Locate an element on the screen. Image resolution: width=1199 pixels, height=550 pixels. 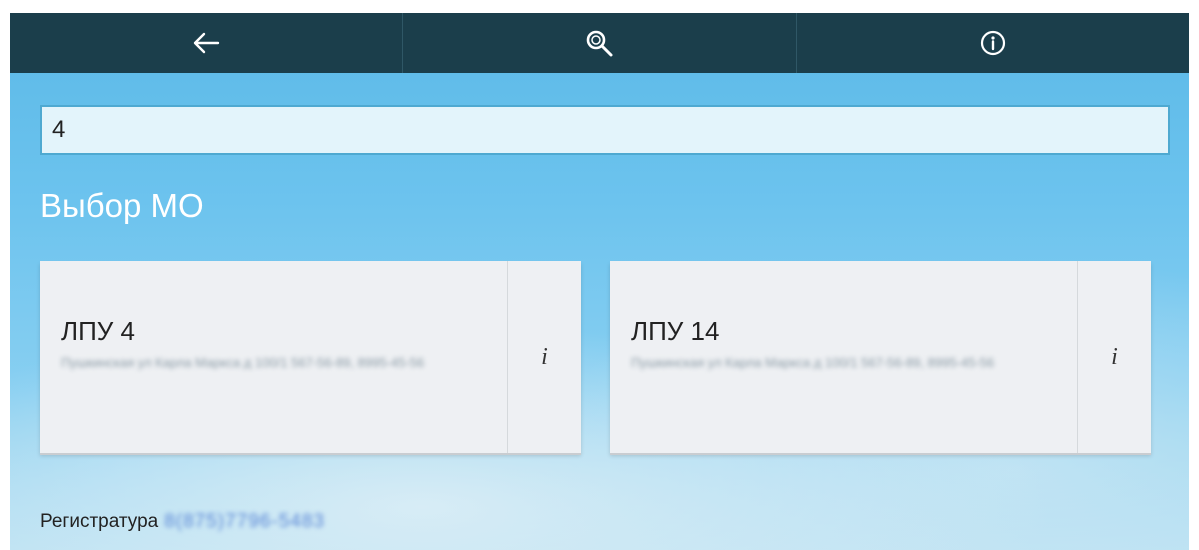
page-title: Выбор МО is located at coordinates (122, 205).